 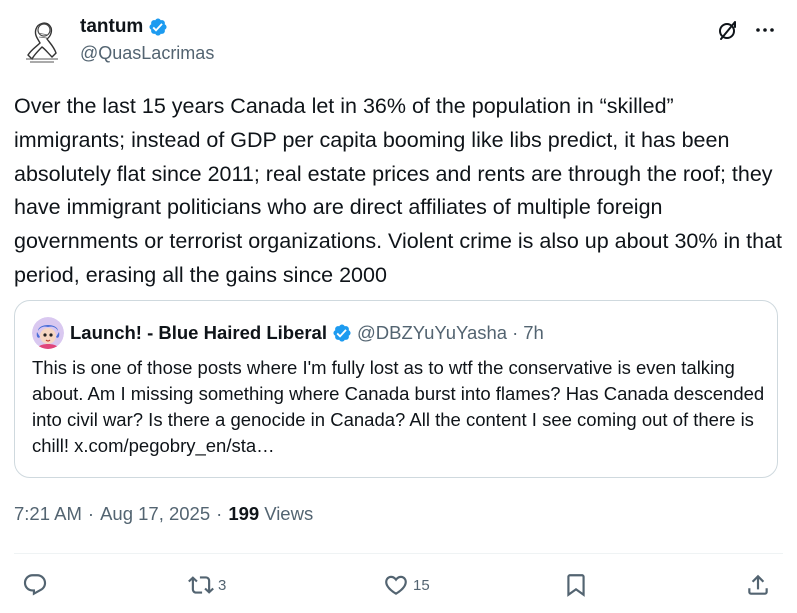 I want to click on tweet-date: Aug 17, 2025, so click(x=155, y=514).